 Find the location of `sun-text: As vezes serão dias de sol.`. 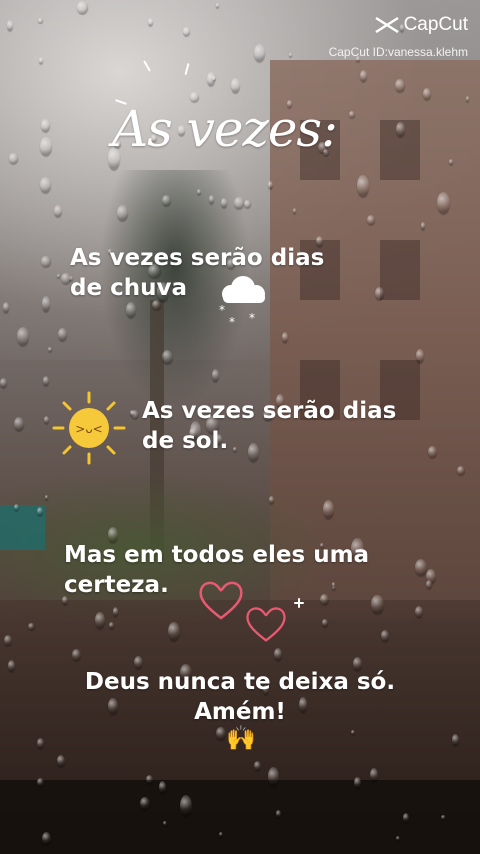

sun-text: As vezes serão dias de sol. is located at coordinates (269, 426).